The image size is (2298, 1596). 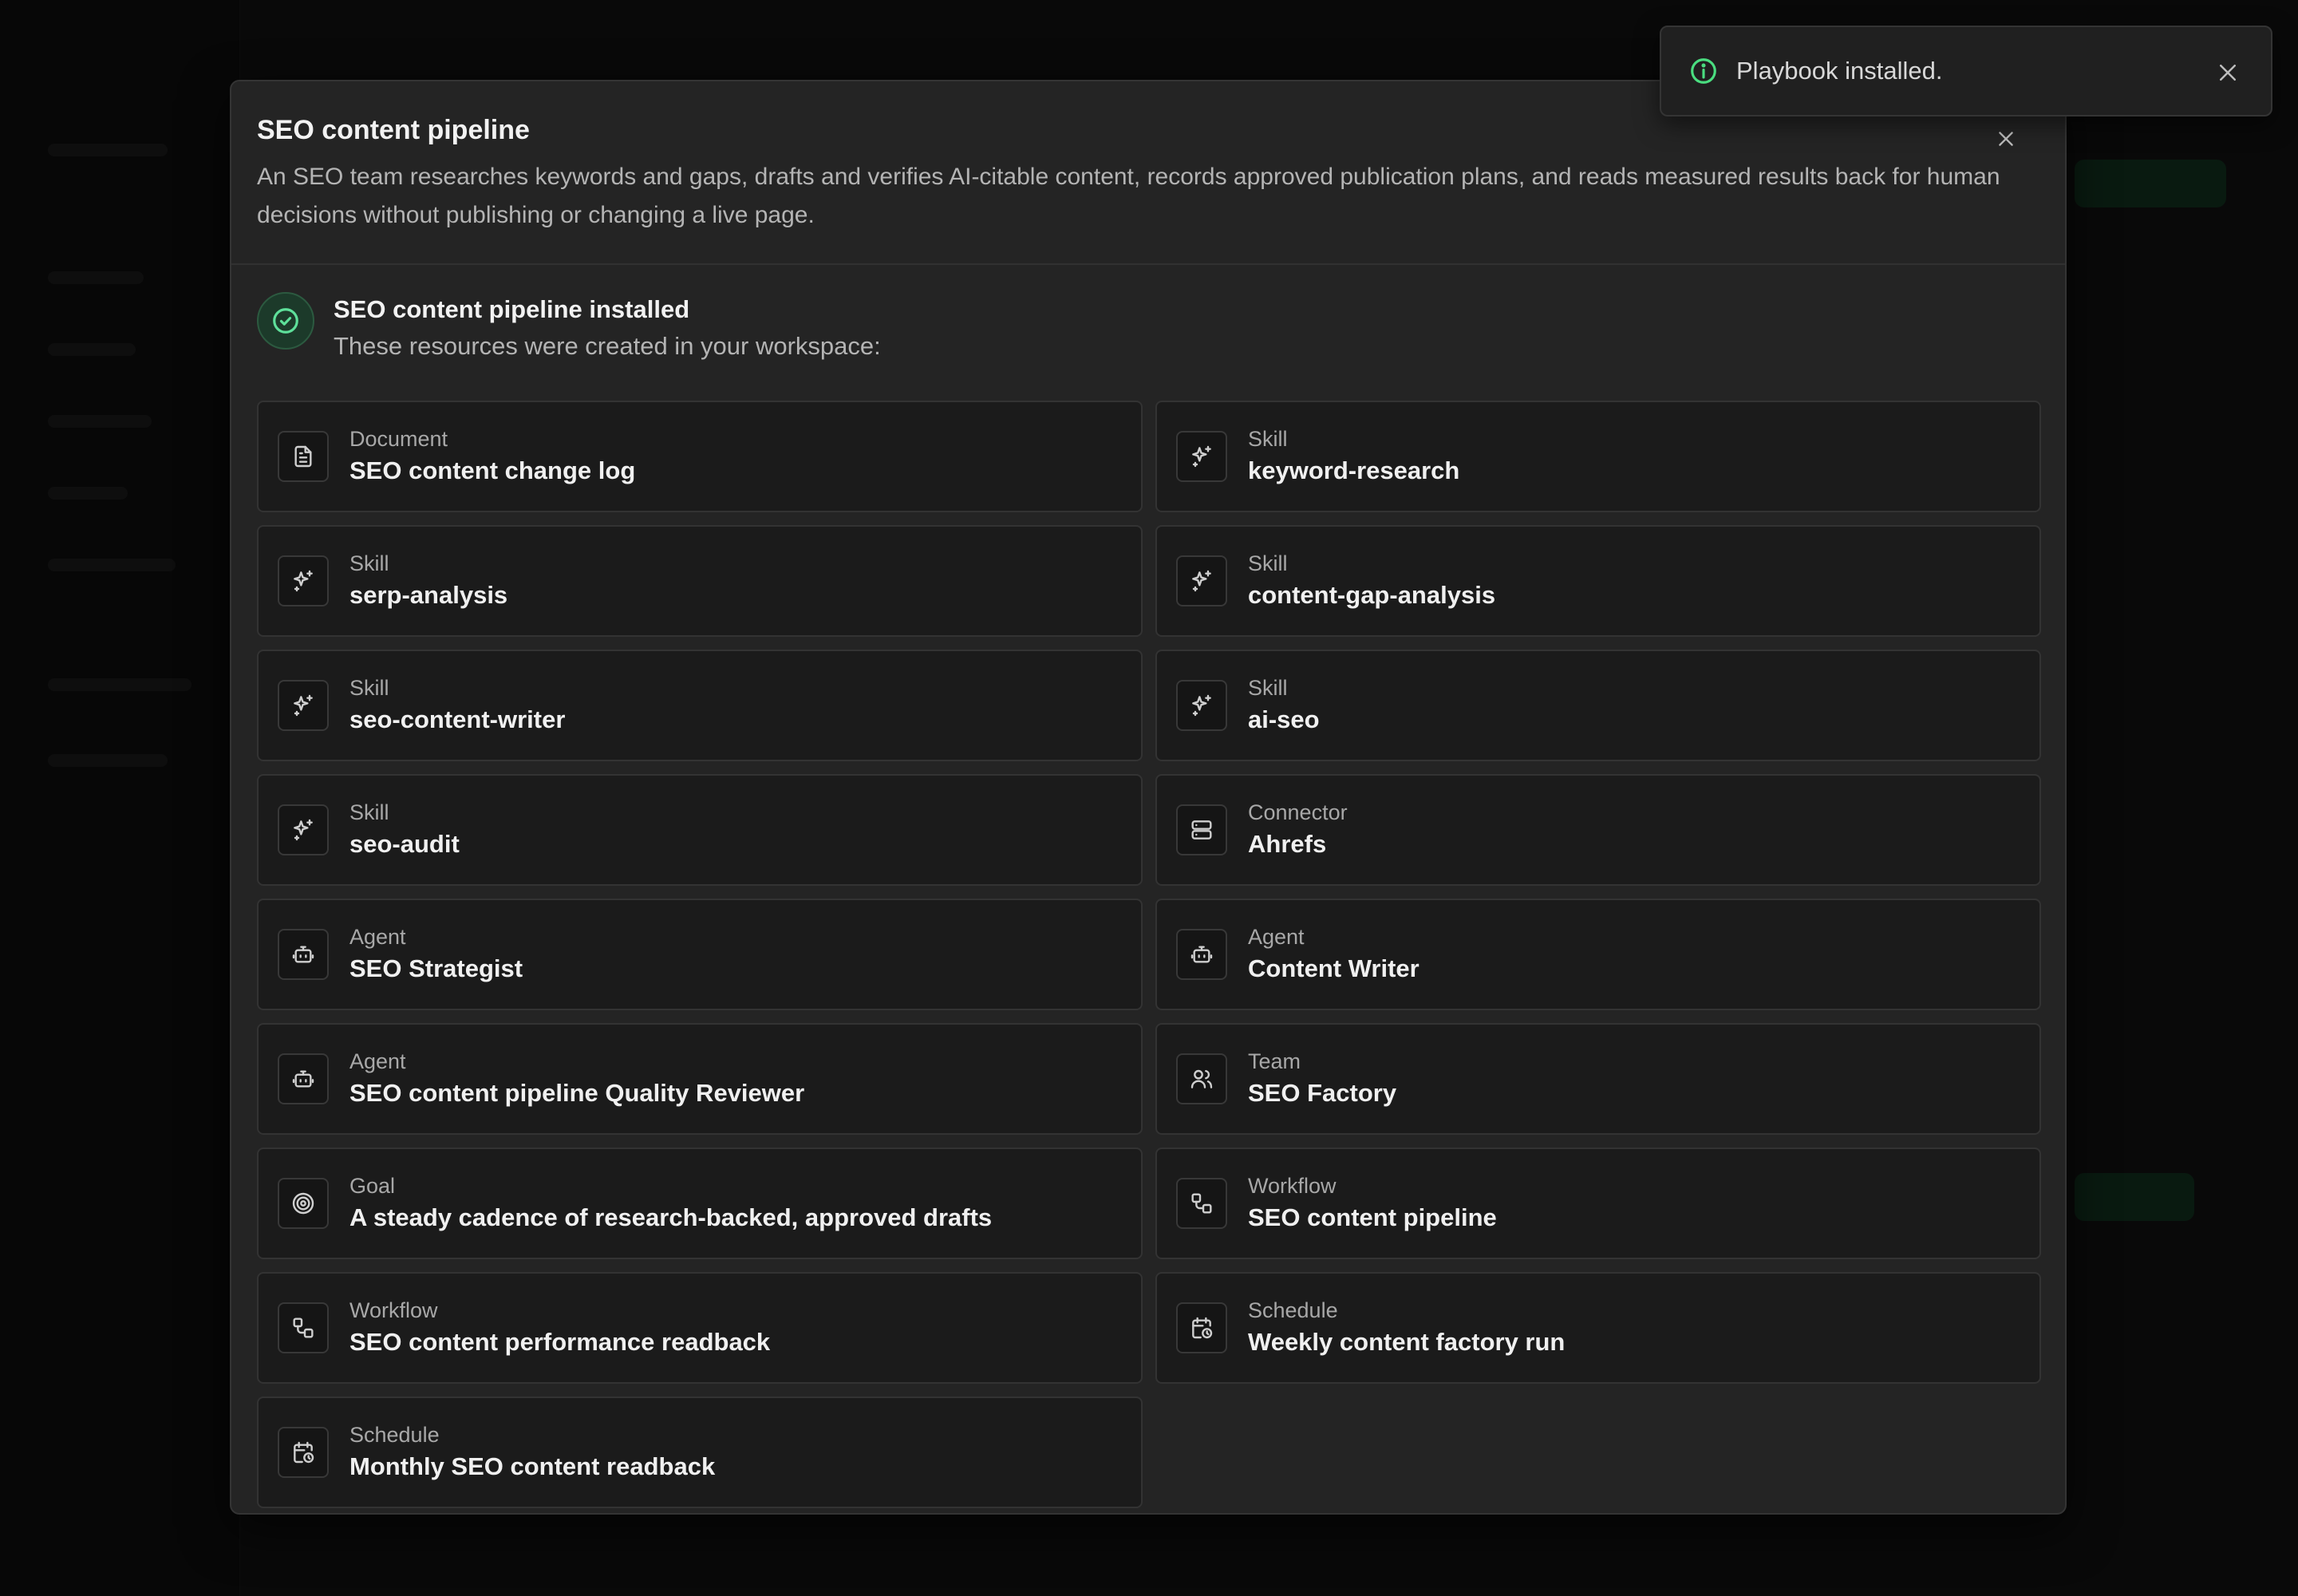 I want to click on resource-name: SEO Strategist, so click(x=436, y=968).